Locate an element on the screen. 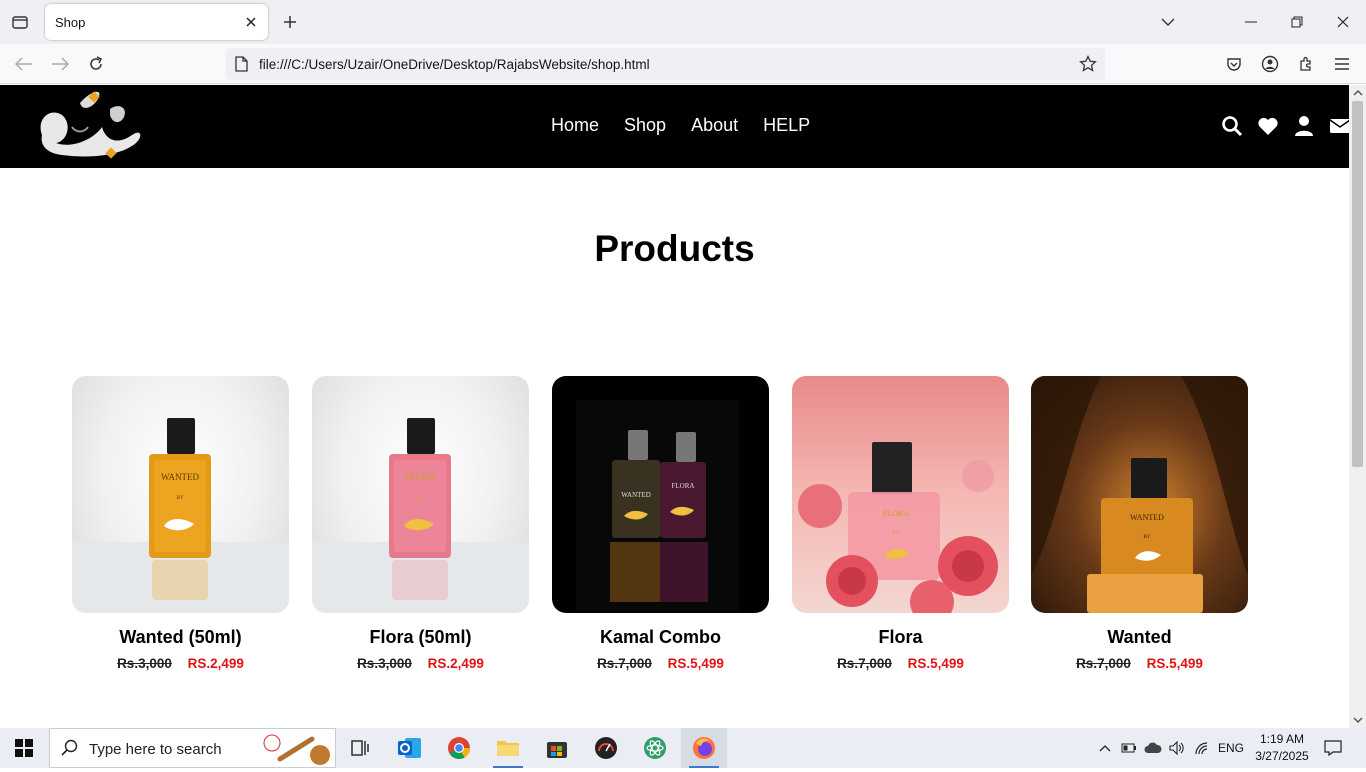  battery-icon is located at coordinates (1128, 748).